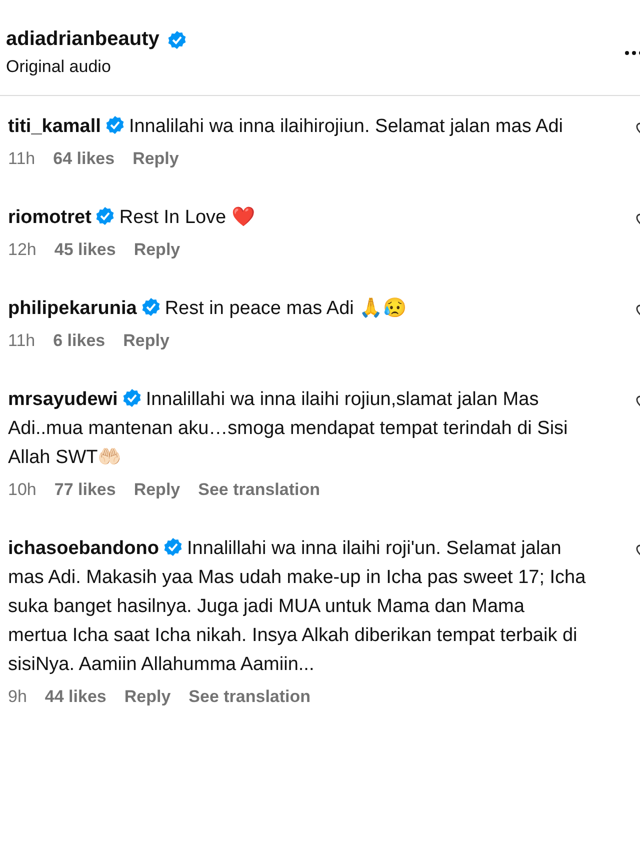 Image resolution: width=640 pixels, height=853 pixels. Describe the element at coordinates (17, 697) in the screenshot. I see `comment-time: 9h` at that location.